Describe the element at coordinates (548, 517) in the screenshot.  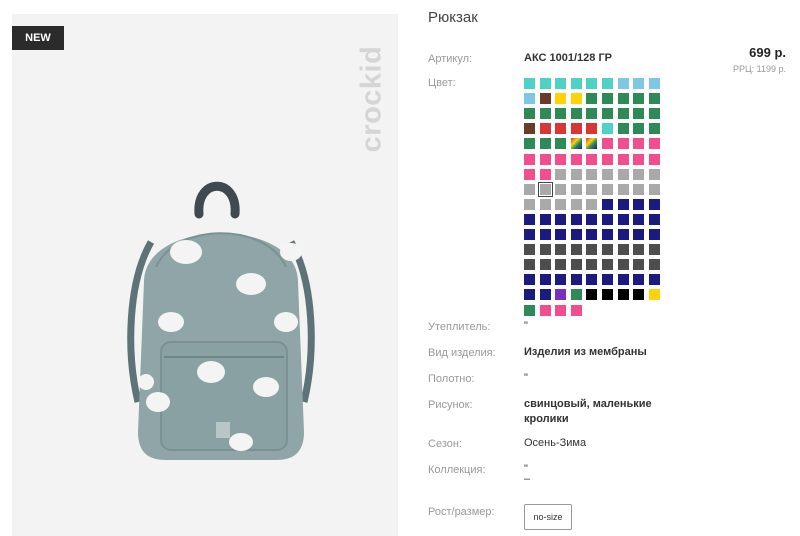
I see `size-option-button: no-size` at that location.